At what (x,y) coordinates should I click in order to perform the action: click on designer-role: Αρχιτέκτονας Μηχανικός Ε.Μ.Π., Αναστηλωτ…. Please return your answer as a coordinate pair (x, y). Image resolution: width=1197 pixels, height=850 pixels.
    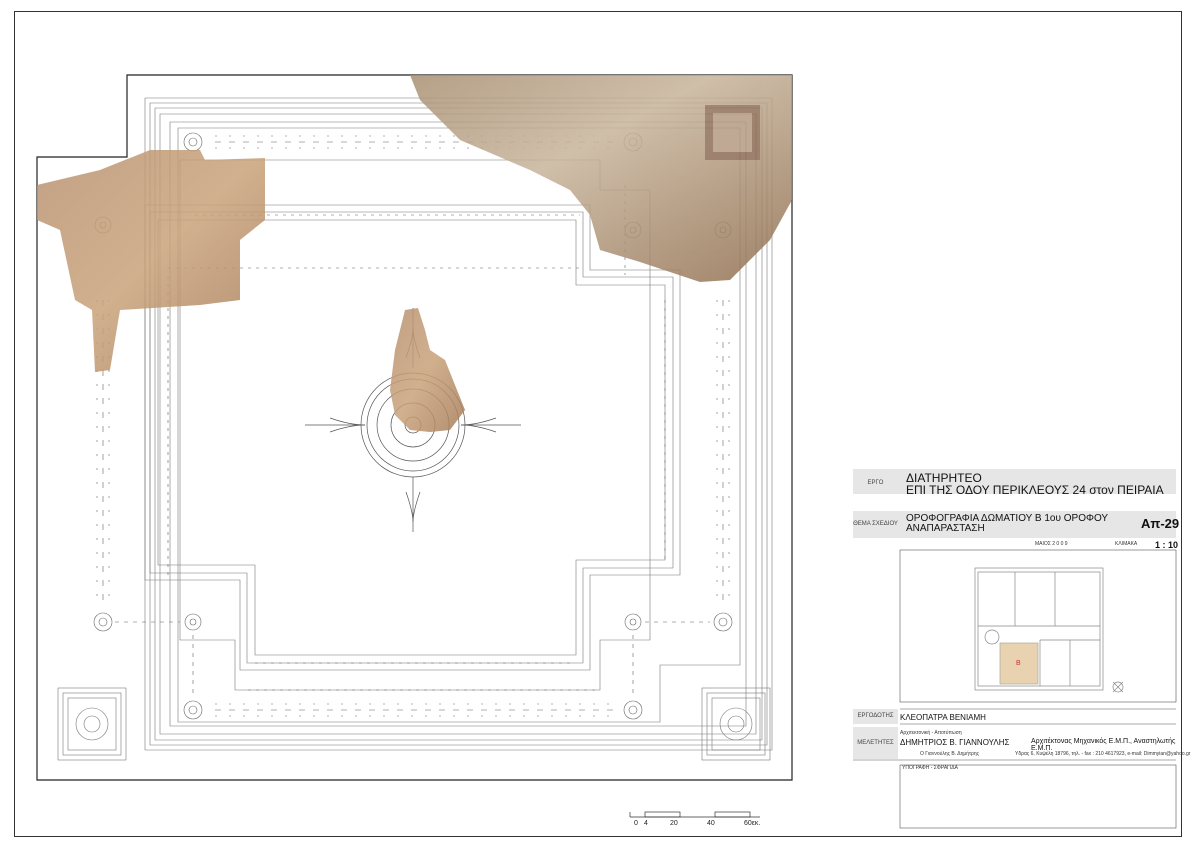
    Looking at the image, I should click on (1103, 745).